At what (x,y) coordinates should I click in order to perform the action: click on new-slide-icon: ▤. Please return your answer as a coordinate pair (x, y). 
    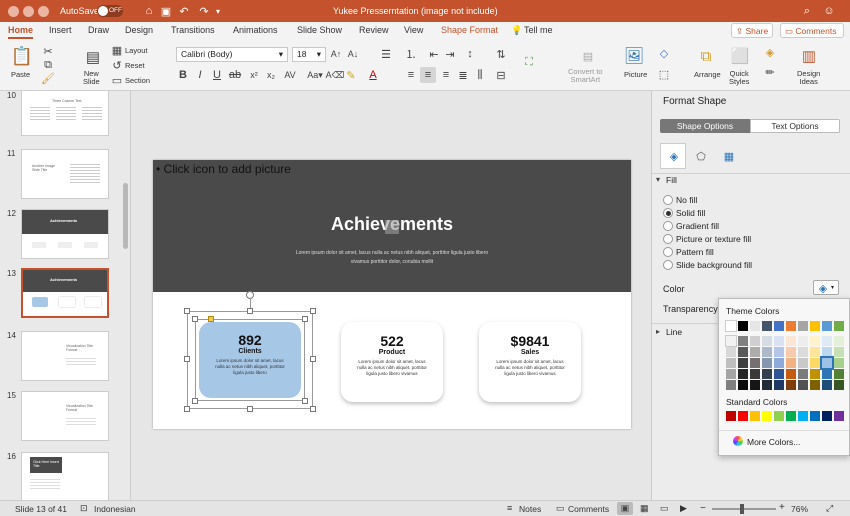
    Looking at the image, I should click on (93, 57).